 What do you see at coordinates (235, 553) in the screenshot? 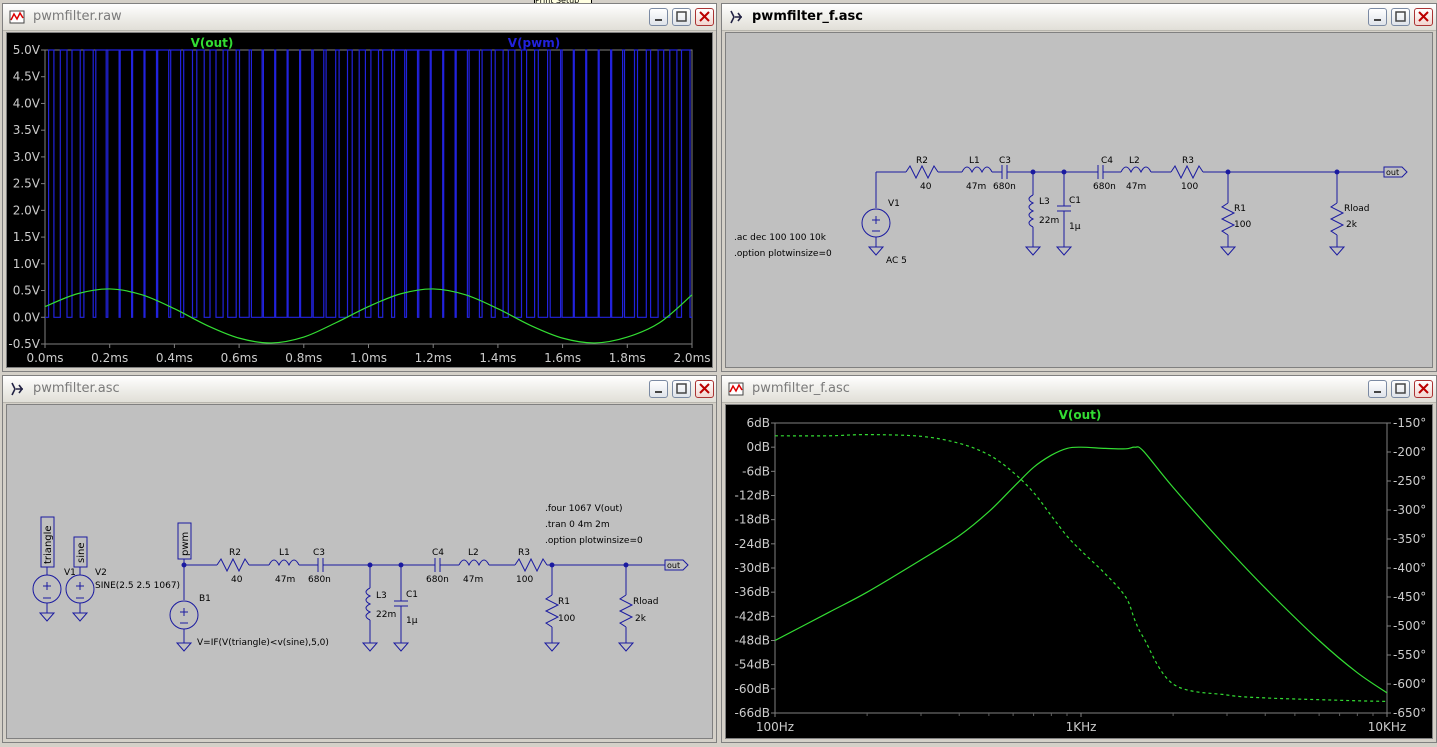
I see `label-r2: R2` at bounding box center [235, 553].